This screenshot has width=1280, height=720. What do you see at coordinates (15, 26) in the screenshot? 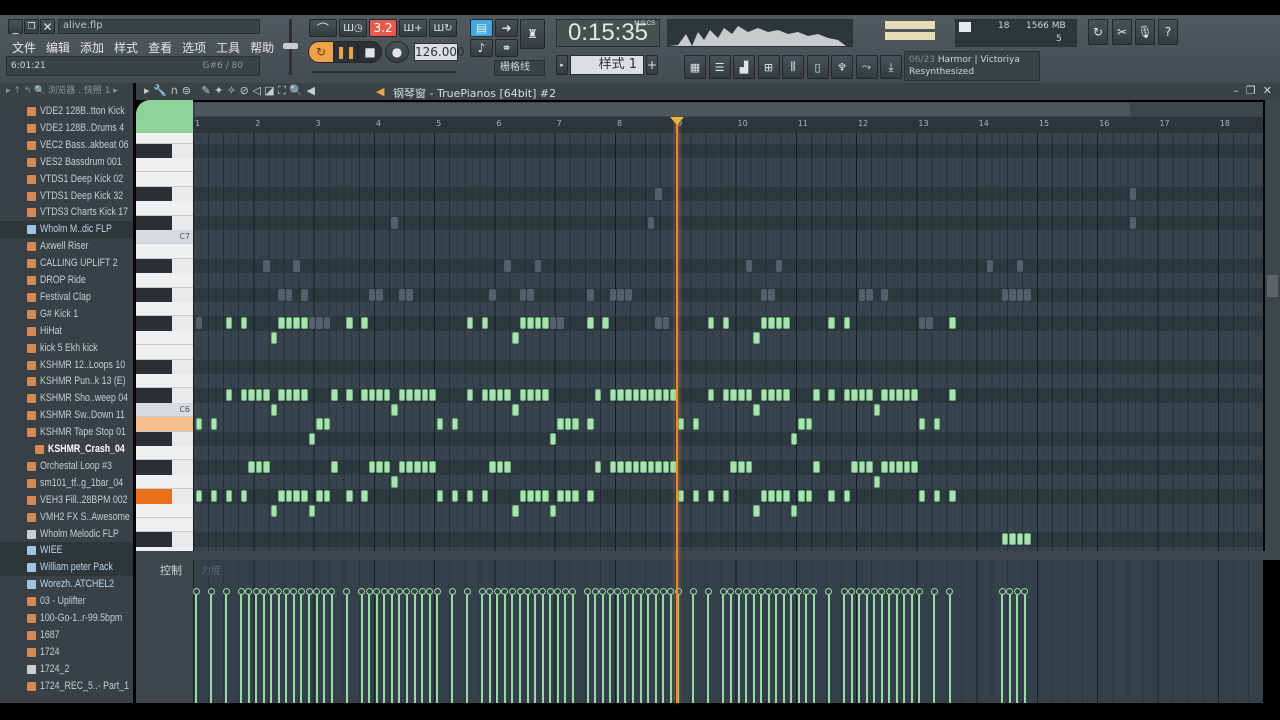
I see `minimize-button: _` at bounding box center [15, 26].